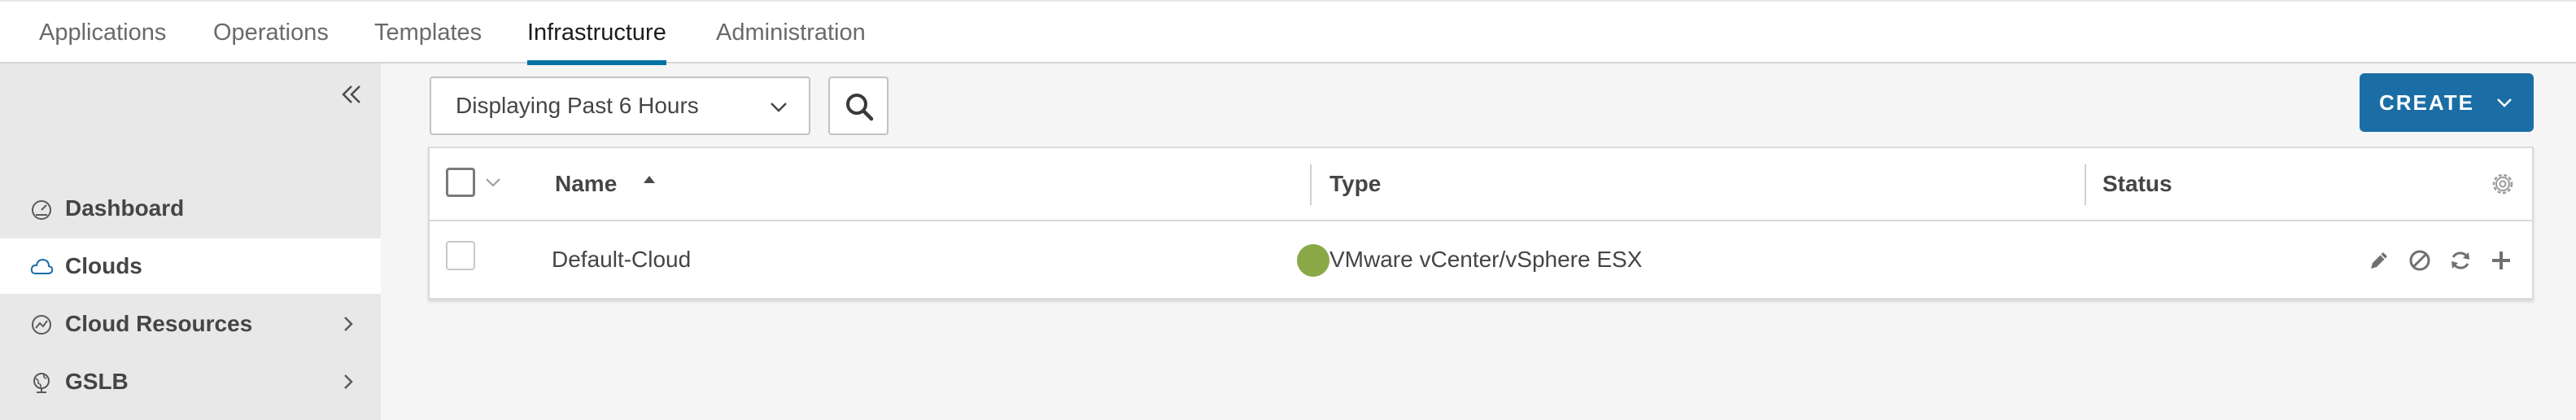  Describe the element at coordinates (41, 267) in the screenshot. I see `cloud-icon` at that location.